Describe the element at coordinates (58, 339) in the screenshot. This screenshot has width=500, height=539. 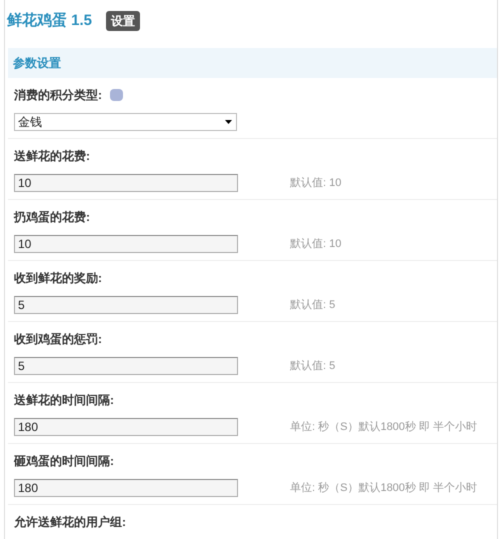
I see `field-label: 收到鸡蛋的惩罚:` at that location.